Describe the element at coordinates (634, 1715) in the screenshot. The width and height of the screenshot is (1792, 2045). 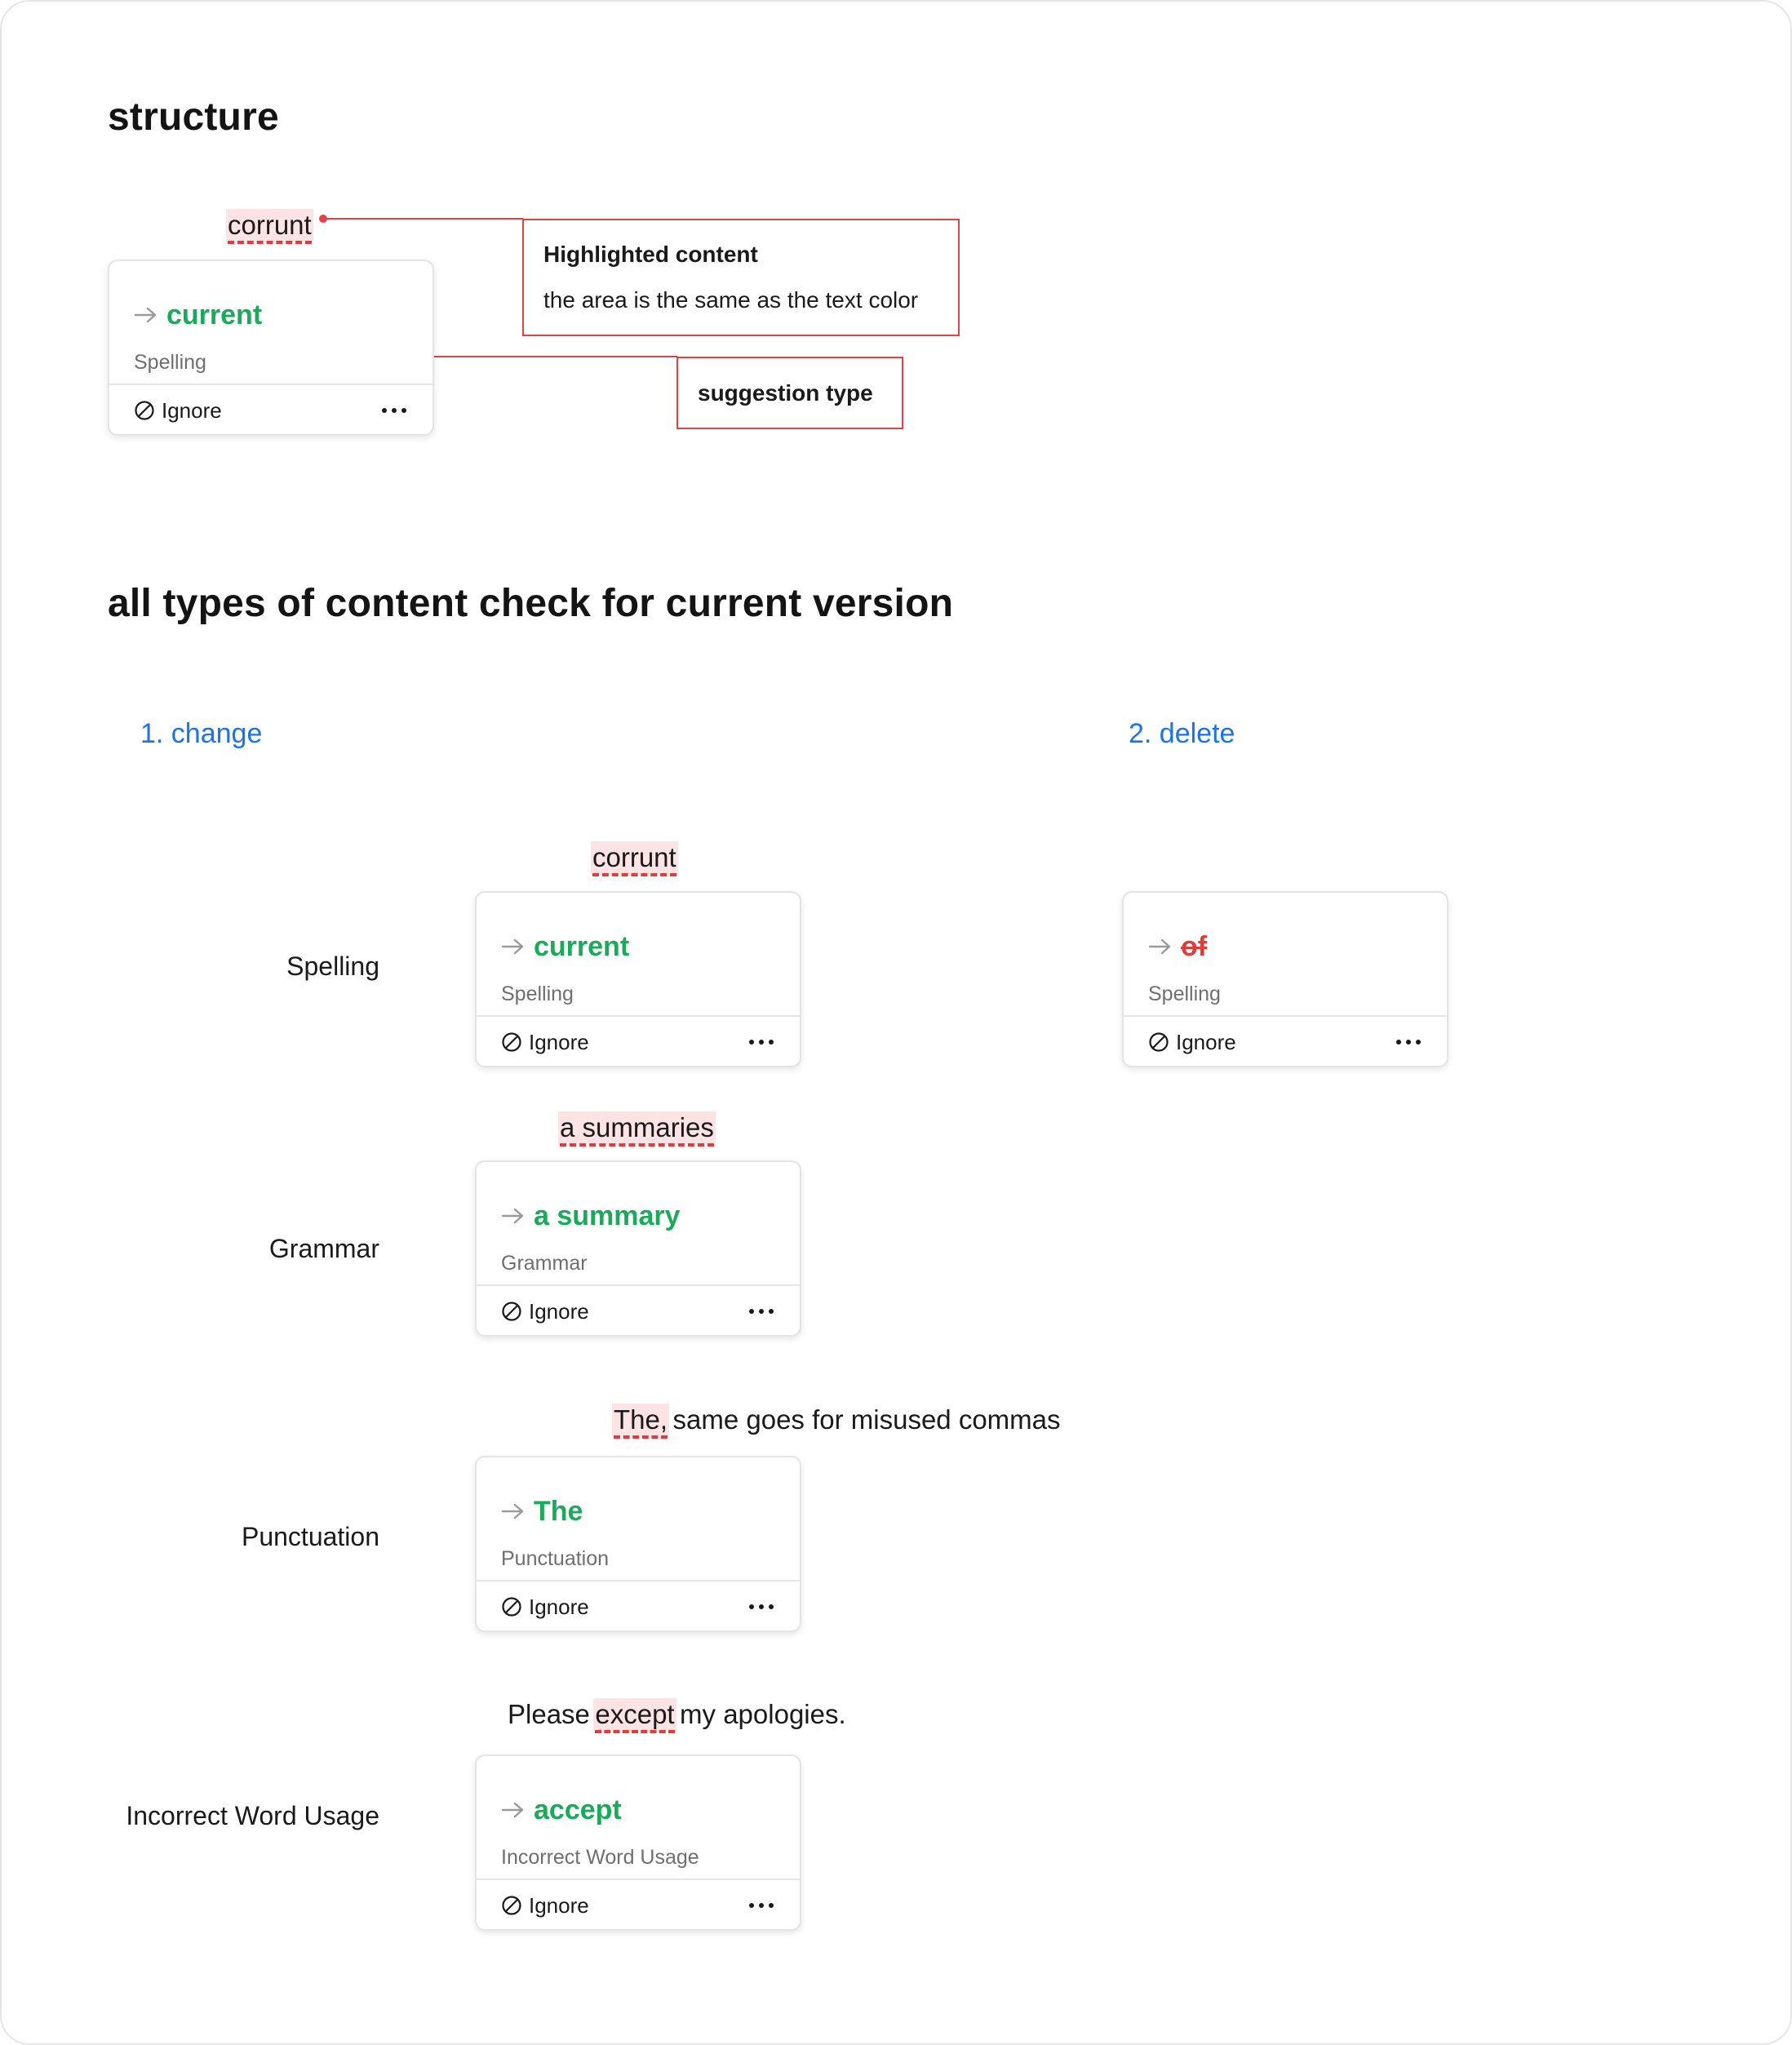
I see `highlighted-word: except` at that location.